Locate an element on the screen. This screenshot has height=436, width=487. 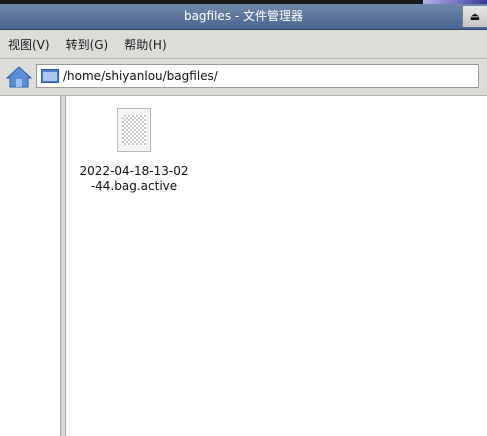
window-title: bagfiles - 文件管理器 is located at coordinates (243, 16).